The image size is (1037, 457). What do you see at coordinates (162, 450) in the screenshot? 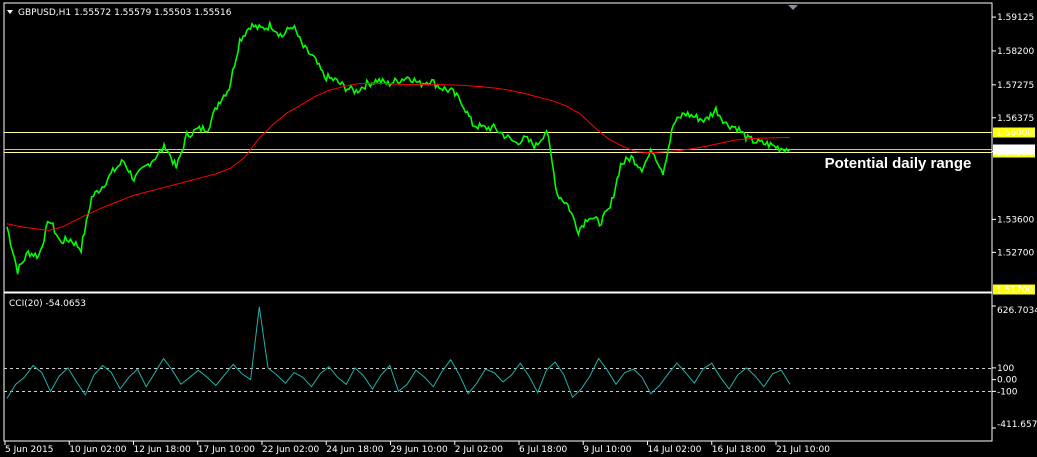
I see `x-tick-label: 12 Jun 18:00` at bounding box center [162, 450].